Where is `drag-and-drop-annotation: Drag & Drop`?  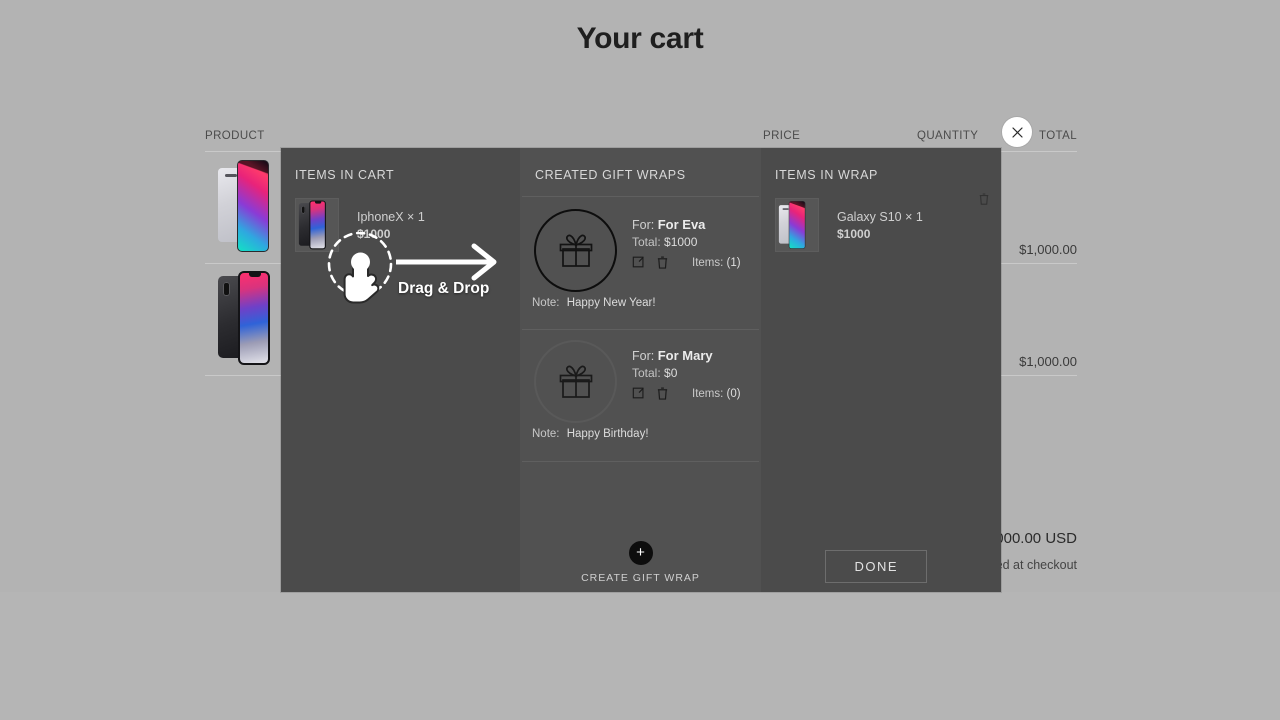
drag-and-drop-annotation: Drag & Drop is located at coordinates (417, 281).